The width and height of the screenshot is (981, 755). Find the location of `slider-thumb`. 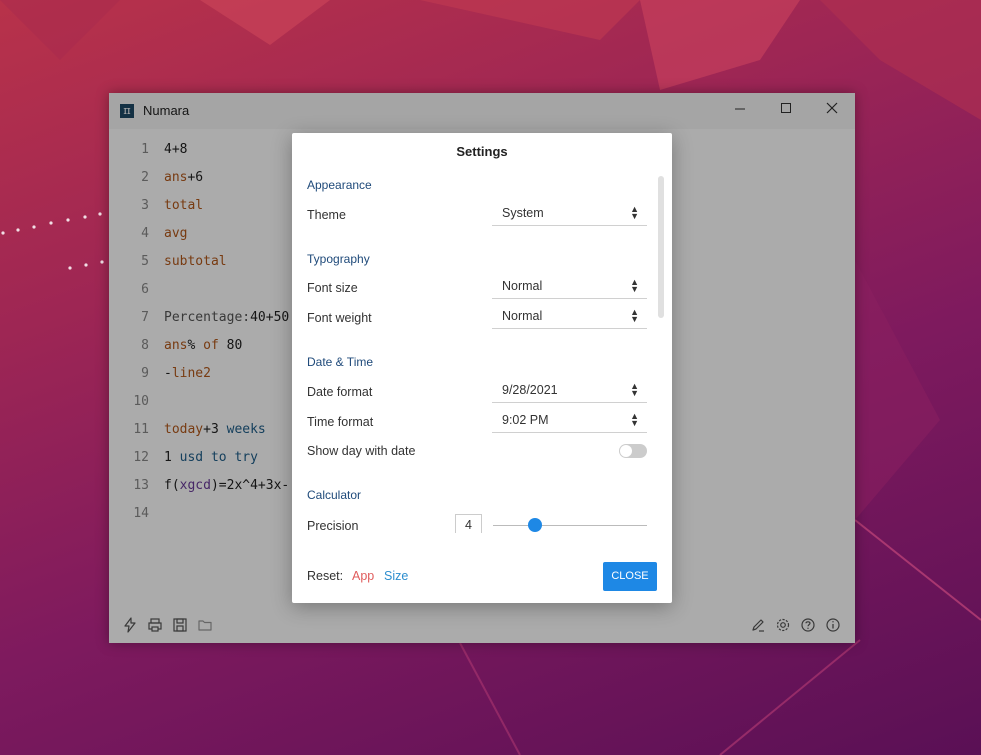

slider-thumb is located at coordinates (534, 525).